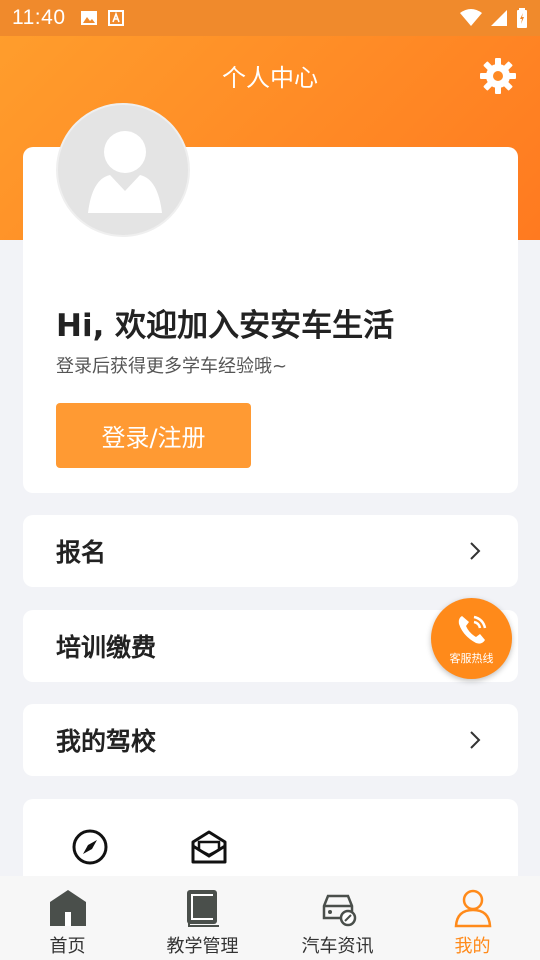 This screenshot has width=540, height=960. I want to click on fab-label: 客服热线, so click(471, 658).